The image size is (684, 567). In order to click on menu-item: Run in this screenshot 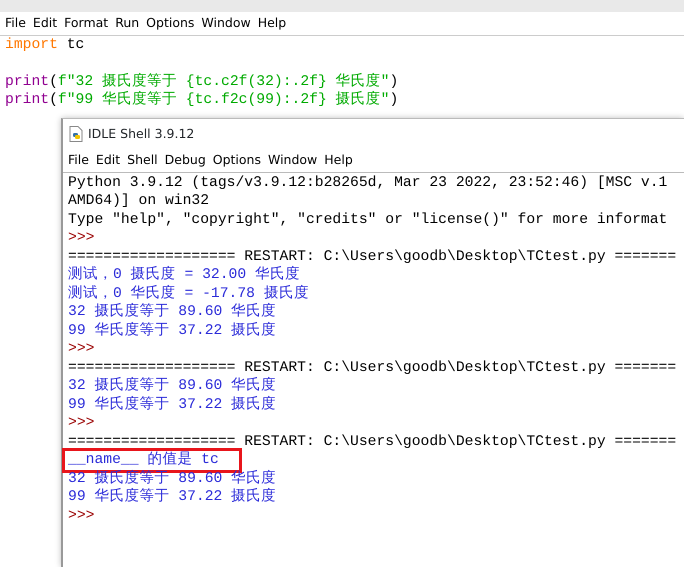, I will do `click(127, 23)`.